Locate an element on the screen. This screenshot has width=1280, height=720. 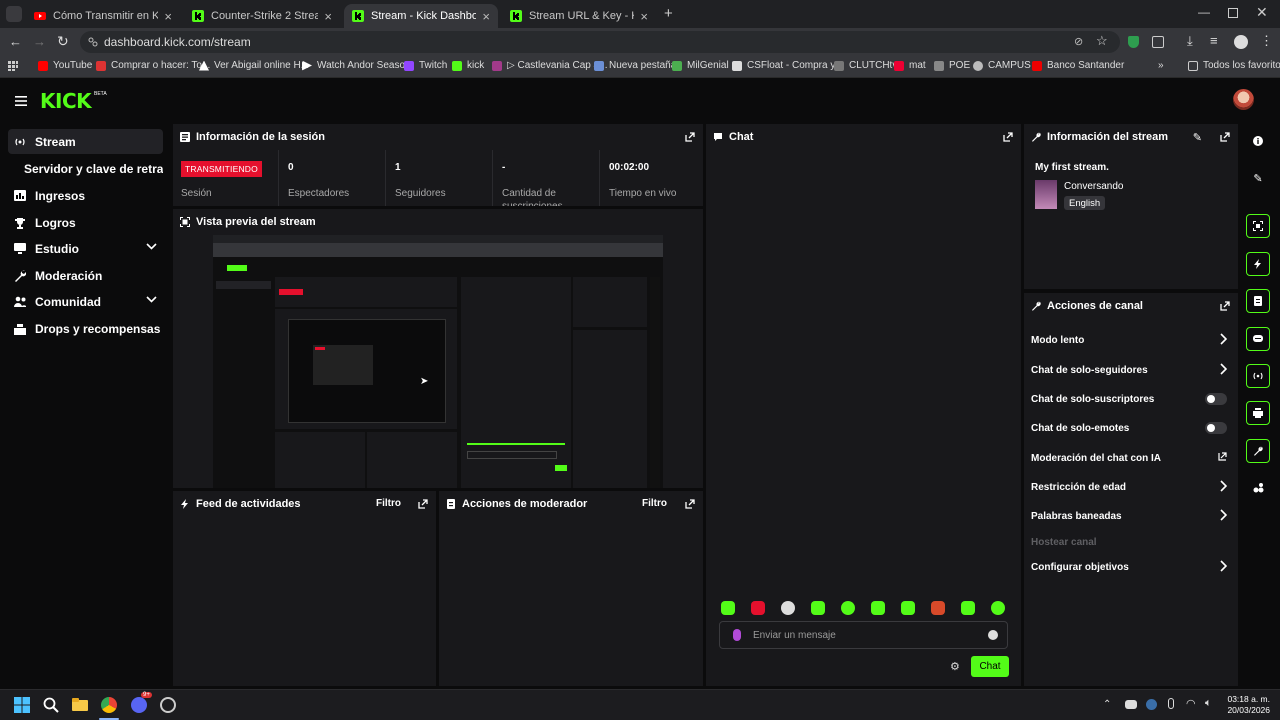
sidebar-item-comunidad: Comunidad is located at coordinates (85, 301).